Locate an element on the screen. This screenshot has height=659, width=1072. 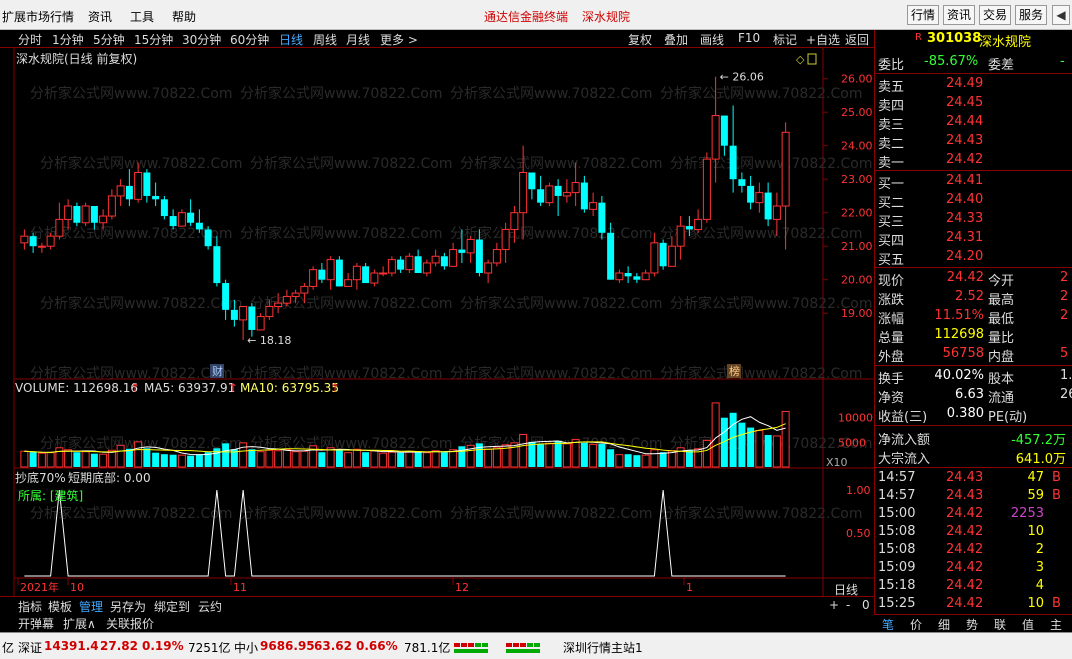
ask-row: 卖五 24.49 is located at coordinates (973, 85).